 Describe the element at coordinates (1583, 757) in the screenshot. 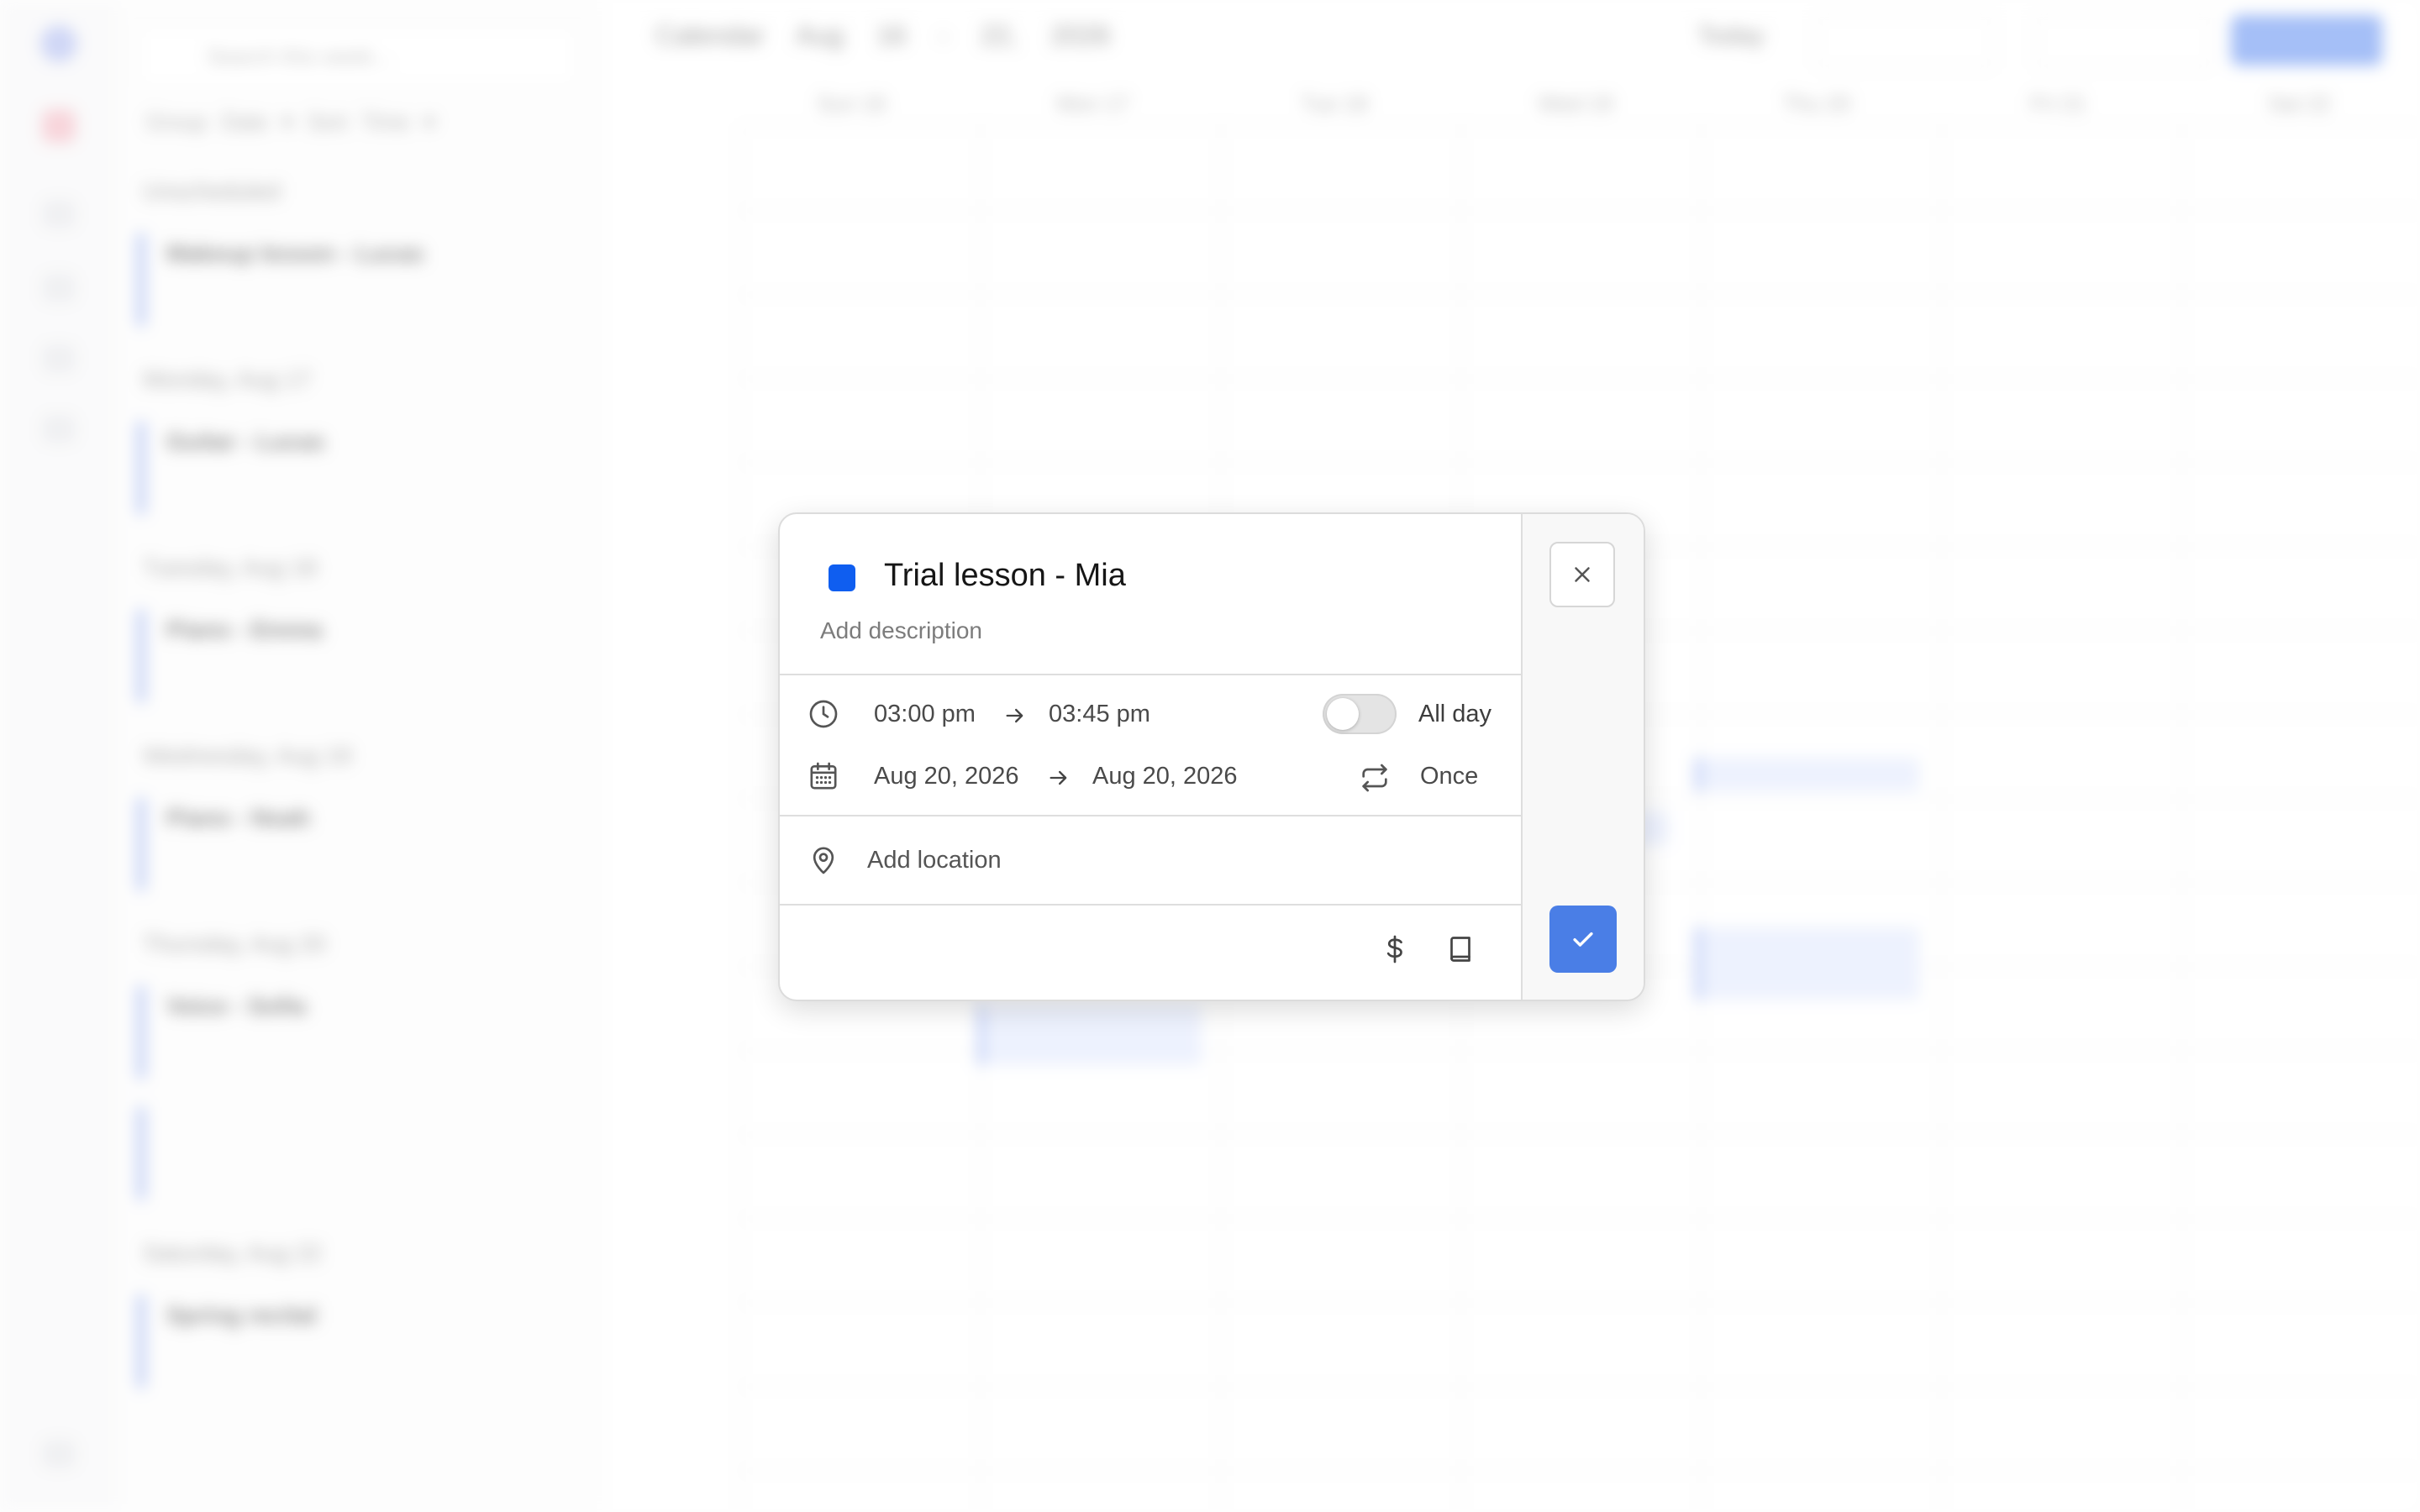

I see `dialog-actions` at that location.